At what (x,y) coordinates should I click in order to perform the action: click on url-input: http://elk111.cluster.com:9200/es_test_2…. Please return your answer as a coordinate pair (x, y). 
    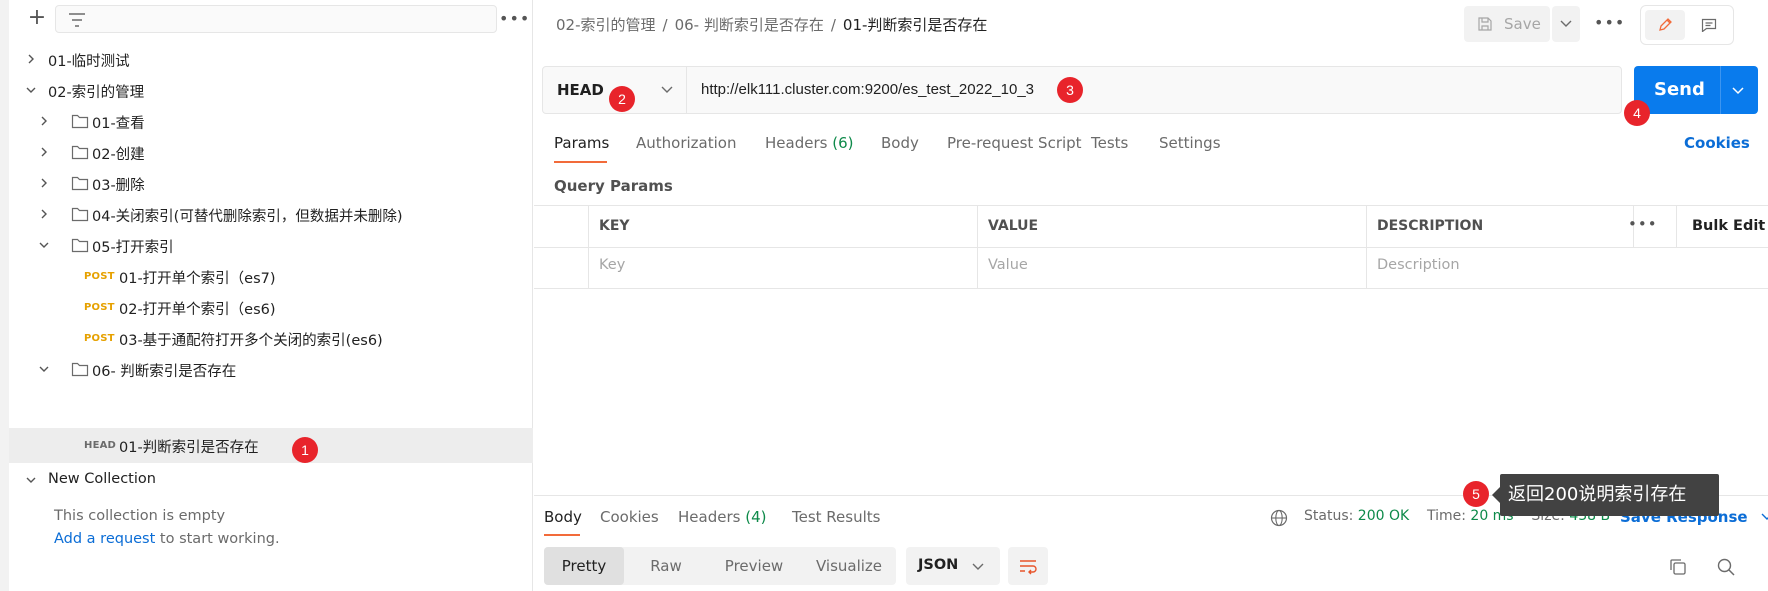
    Looking at the image, I should click on (867, 89).